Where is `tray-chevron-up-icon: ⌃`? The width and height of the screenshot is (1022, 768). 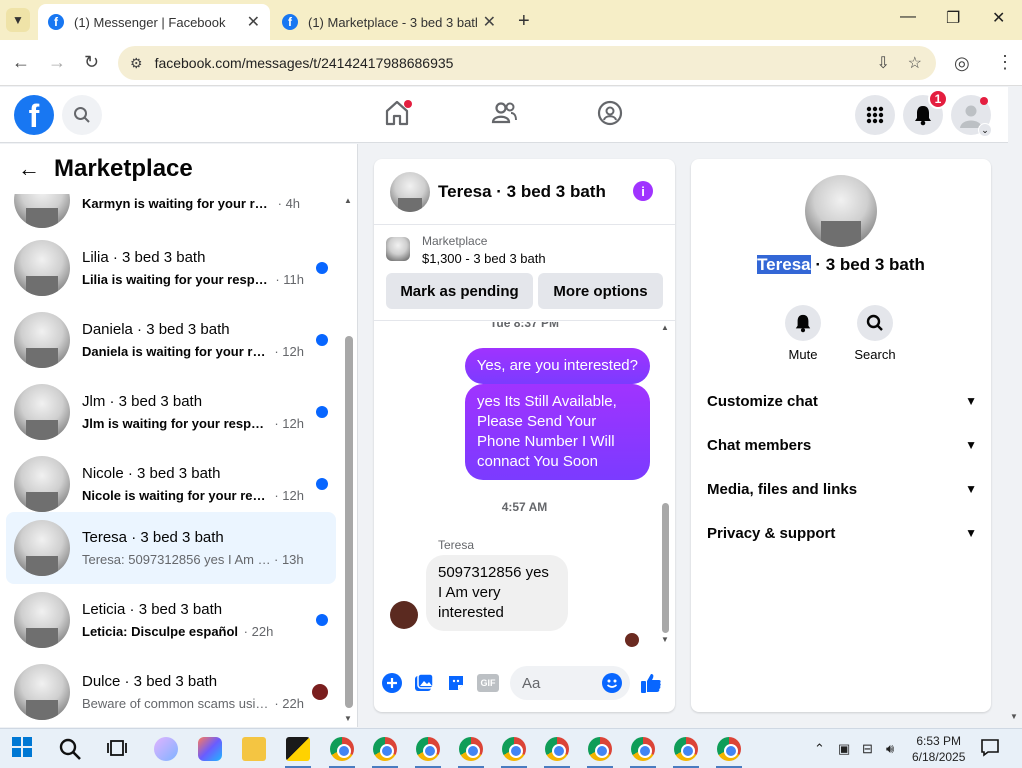 tray-chevron-up-icon: ⌃ is located at coordinates (819, 749).